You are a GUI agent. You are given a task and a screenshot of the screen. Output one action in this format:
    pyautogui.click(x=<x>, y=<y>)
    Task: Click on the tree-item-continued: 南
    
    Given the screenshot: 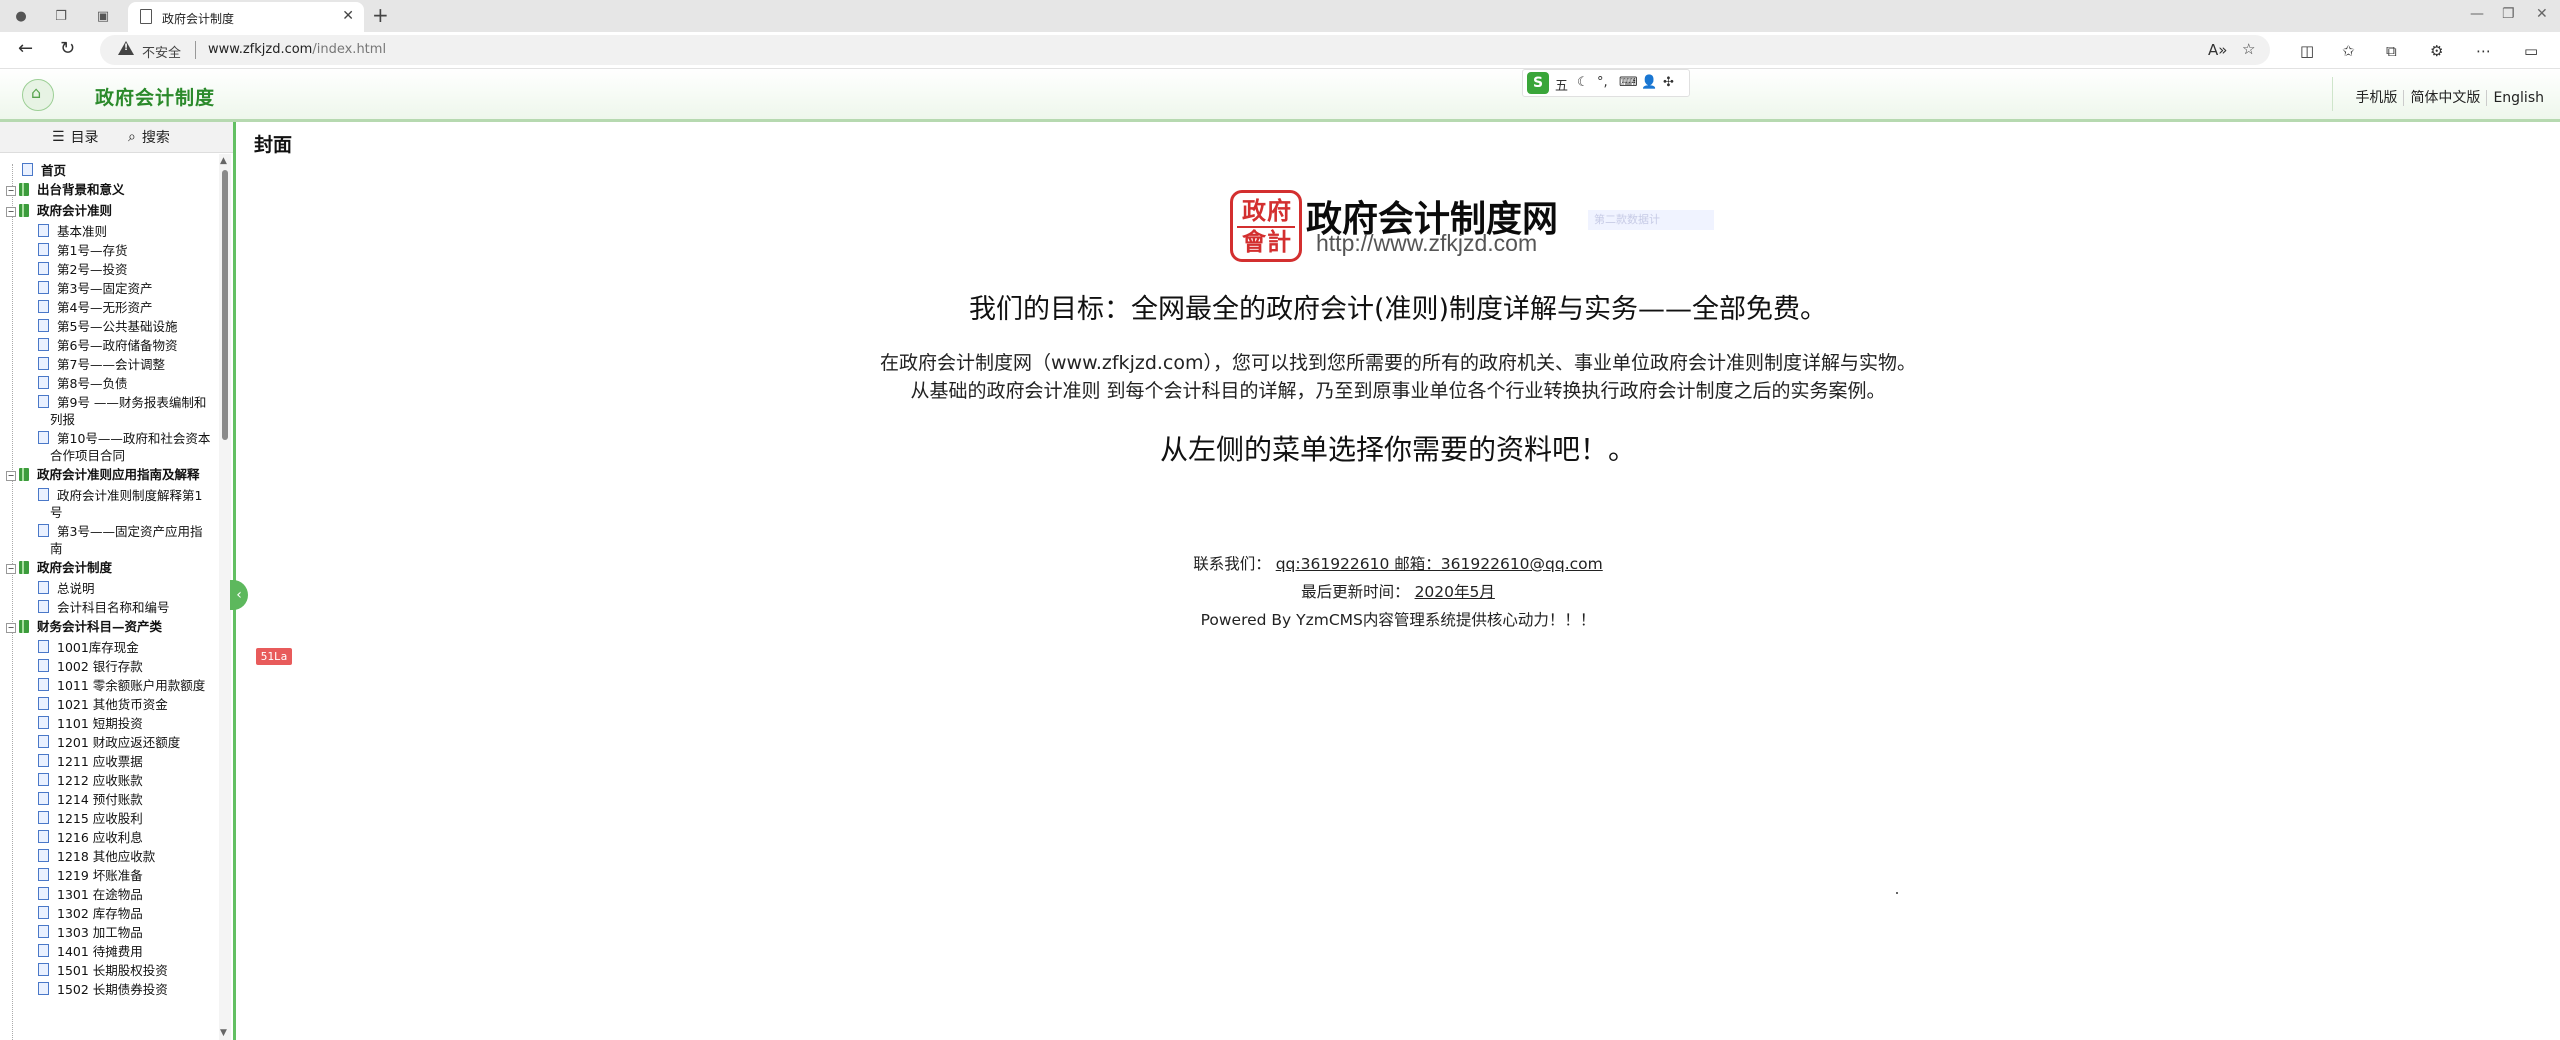 What is the action you would take?
    pyautogui.click(x=56, y=548)
    